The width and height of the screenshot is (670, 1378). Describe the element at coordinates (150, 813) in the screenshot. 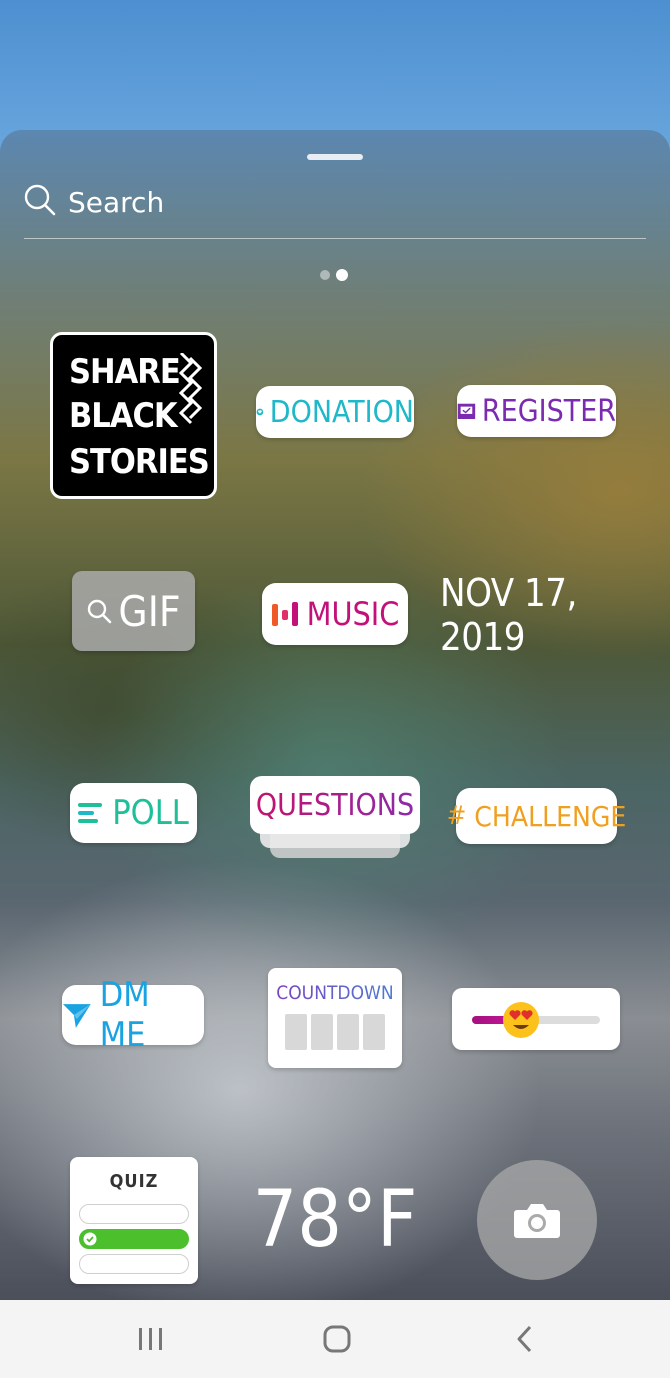

I see `poll-label: POLL` at that location.